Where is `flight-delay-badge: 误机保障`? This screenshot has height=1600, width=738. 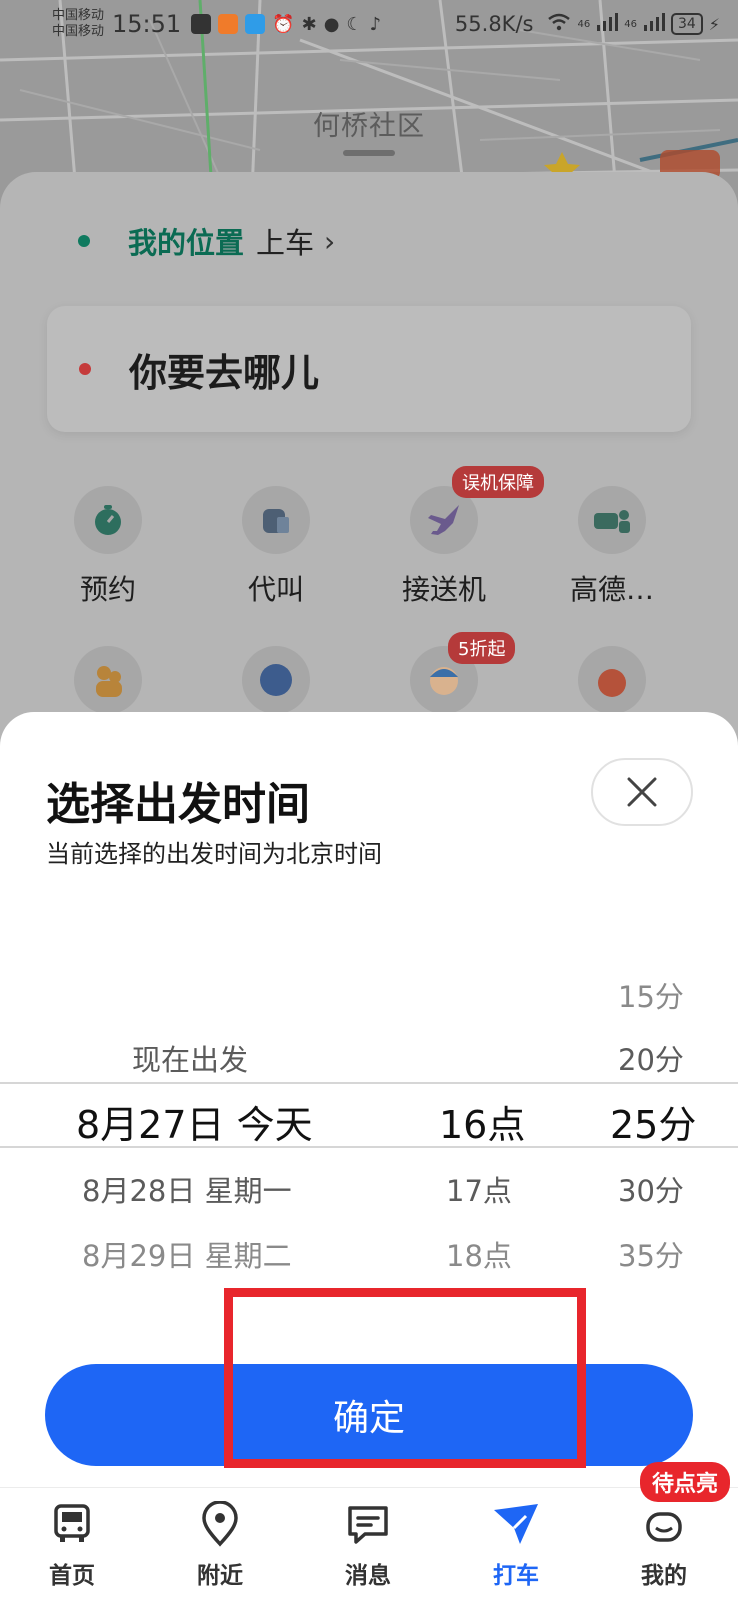
flight-delay-badge: 误机保障 is located at coordinates (498, 482).